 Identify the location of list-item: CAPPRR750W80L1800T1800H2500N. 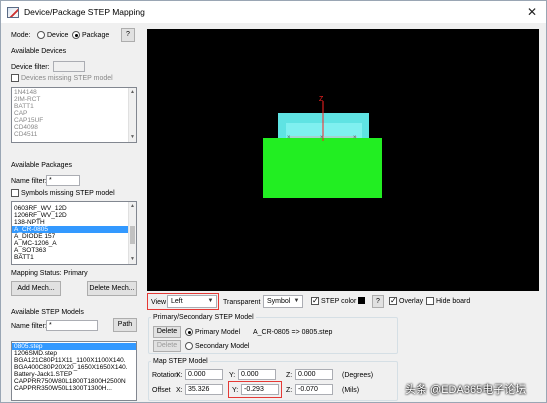
(74, 381).